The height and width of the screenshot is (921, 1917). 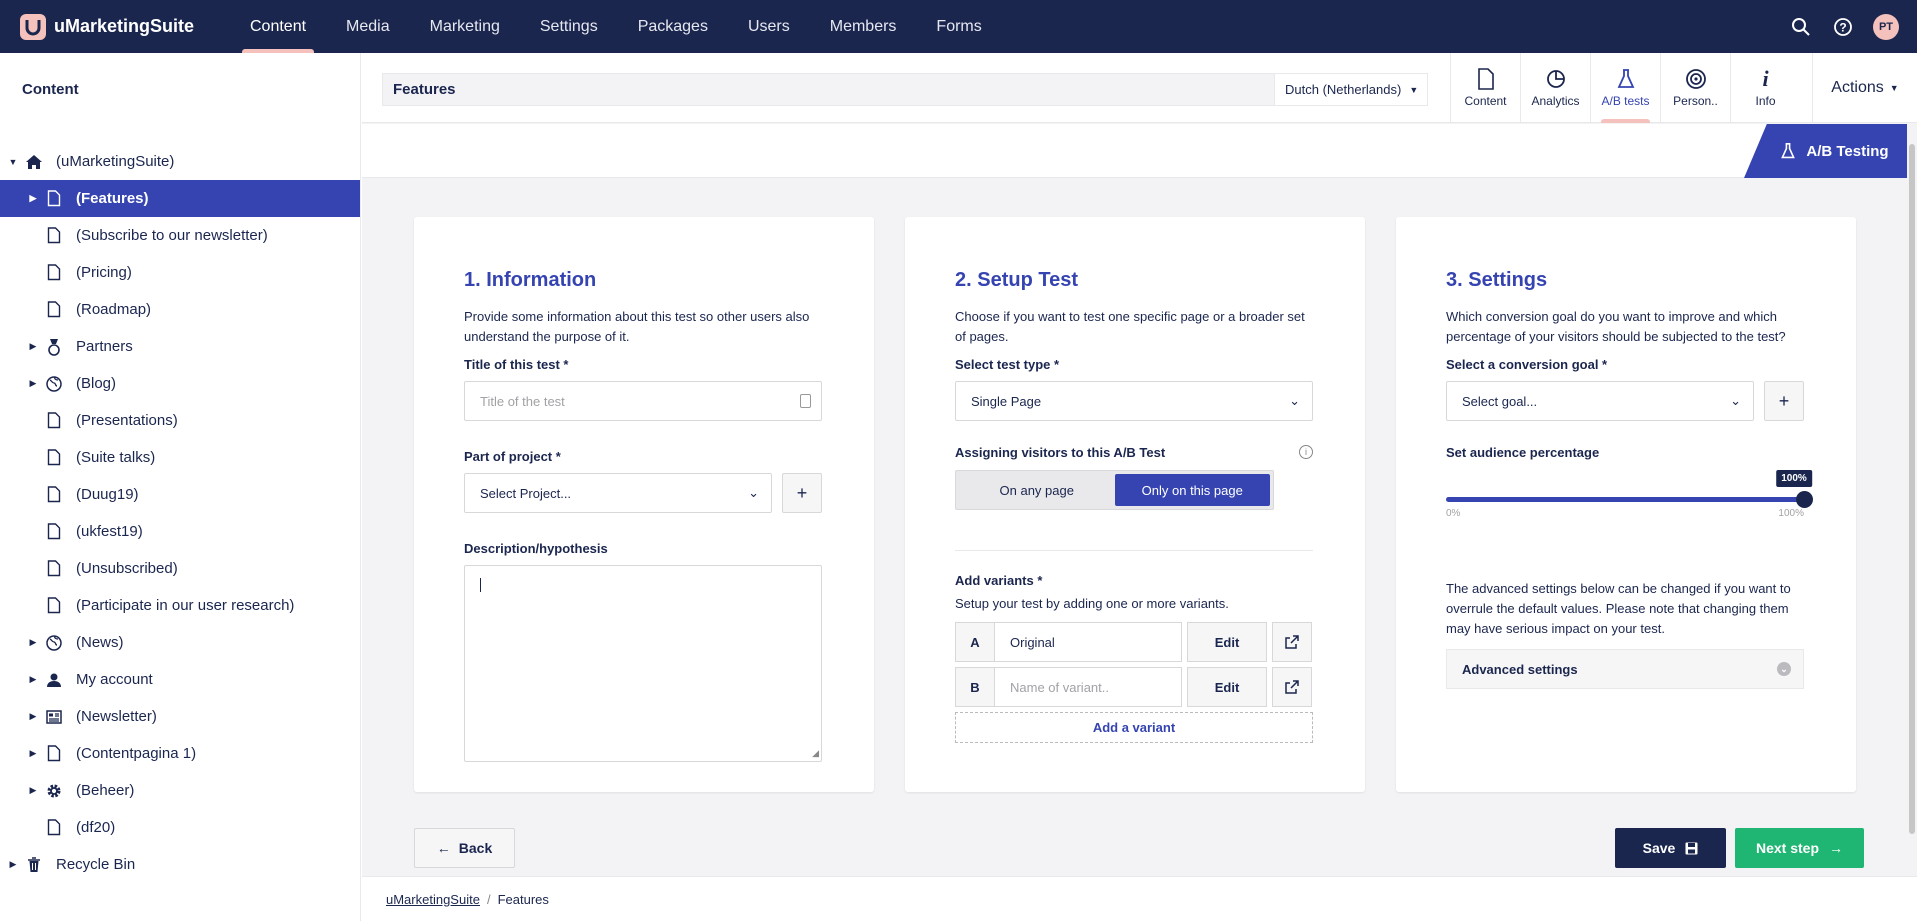 I want to click on ab-testing-tab: A/B Testing, so click(x=1825, y=151).